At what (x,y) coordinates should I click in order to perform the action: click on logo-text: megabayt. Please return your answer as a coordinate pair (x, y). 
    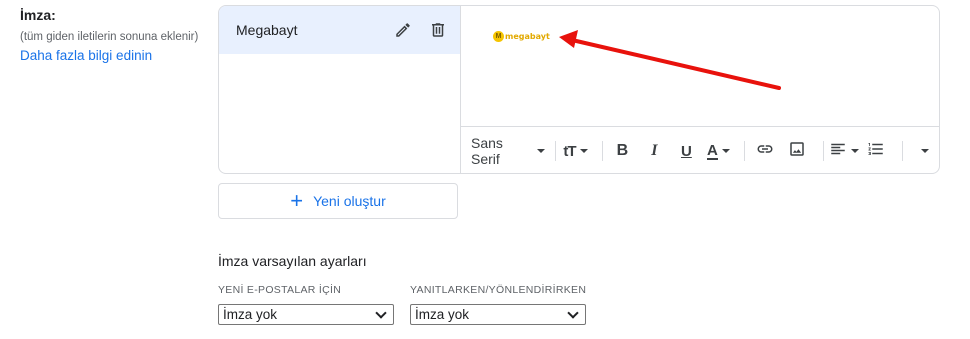
    Looking at the image, I should click on (527, 36).